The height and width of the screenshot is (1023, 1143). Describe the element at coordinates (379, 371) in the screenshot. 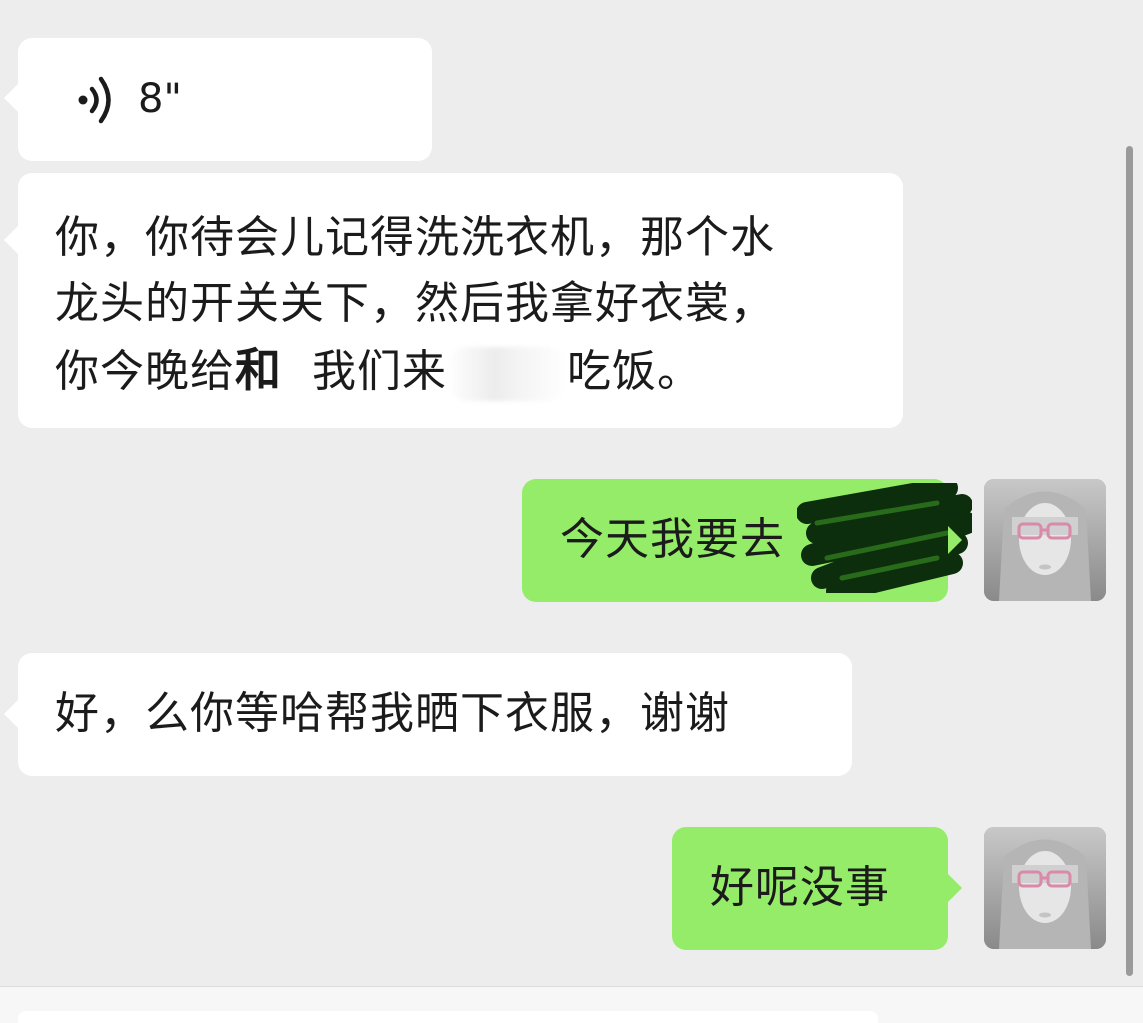

I see `message-text: 我们来` at that location.